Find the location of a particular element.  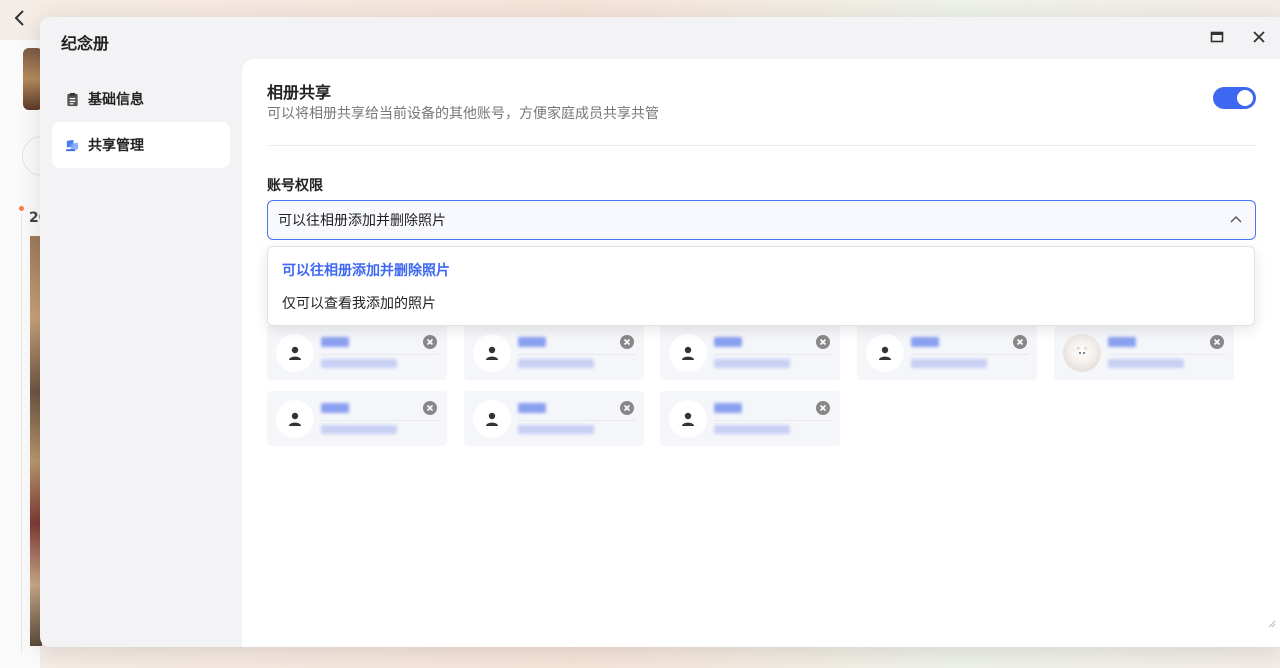

settings-sidebar: 基础信息 共享管理 is located at coordinates (141, 122).